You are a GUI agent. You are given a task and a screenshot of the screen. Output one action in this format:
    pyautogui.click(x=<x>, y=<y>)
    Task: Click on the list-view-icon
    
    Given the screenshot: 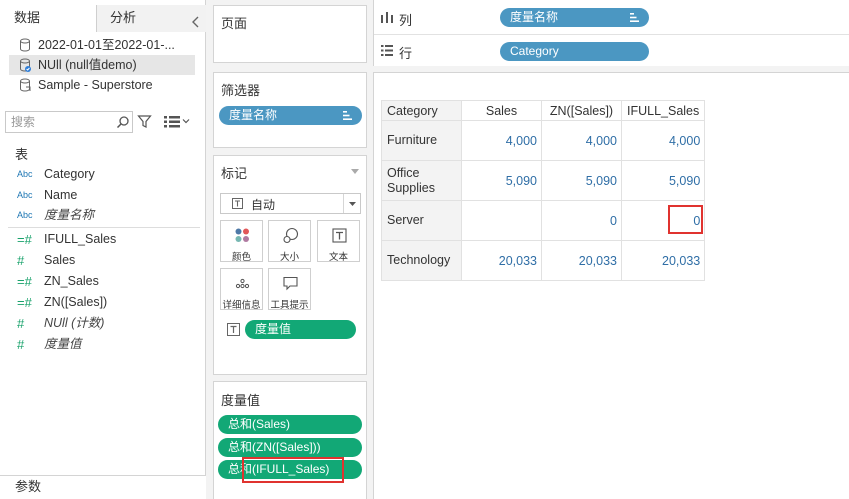 What is the action you would take?
    pyautogui.click(x=172, y=121)
    